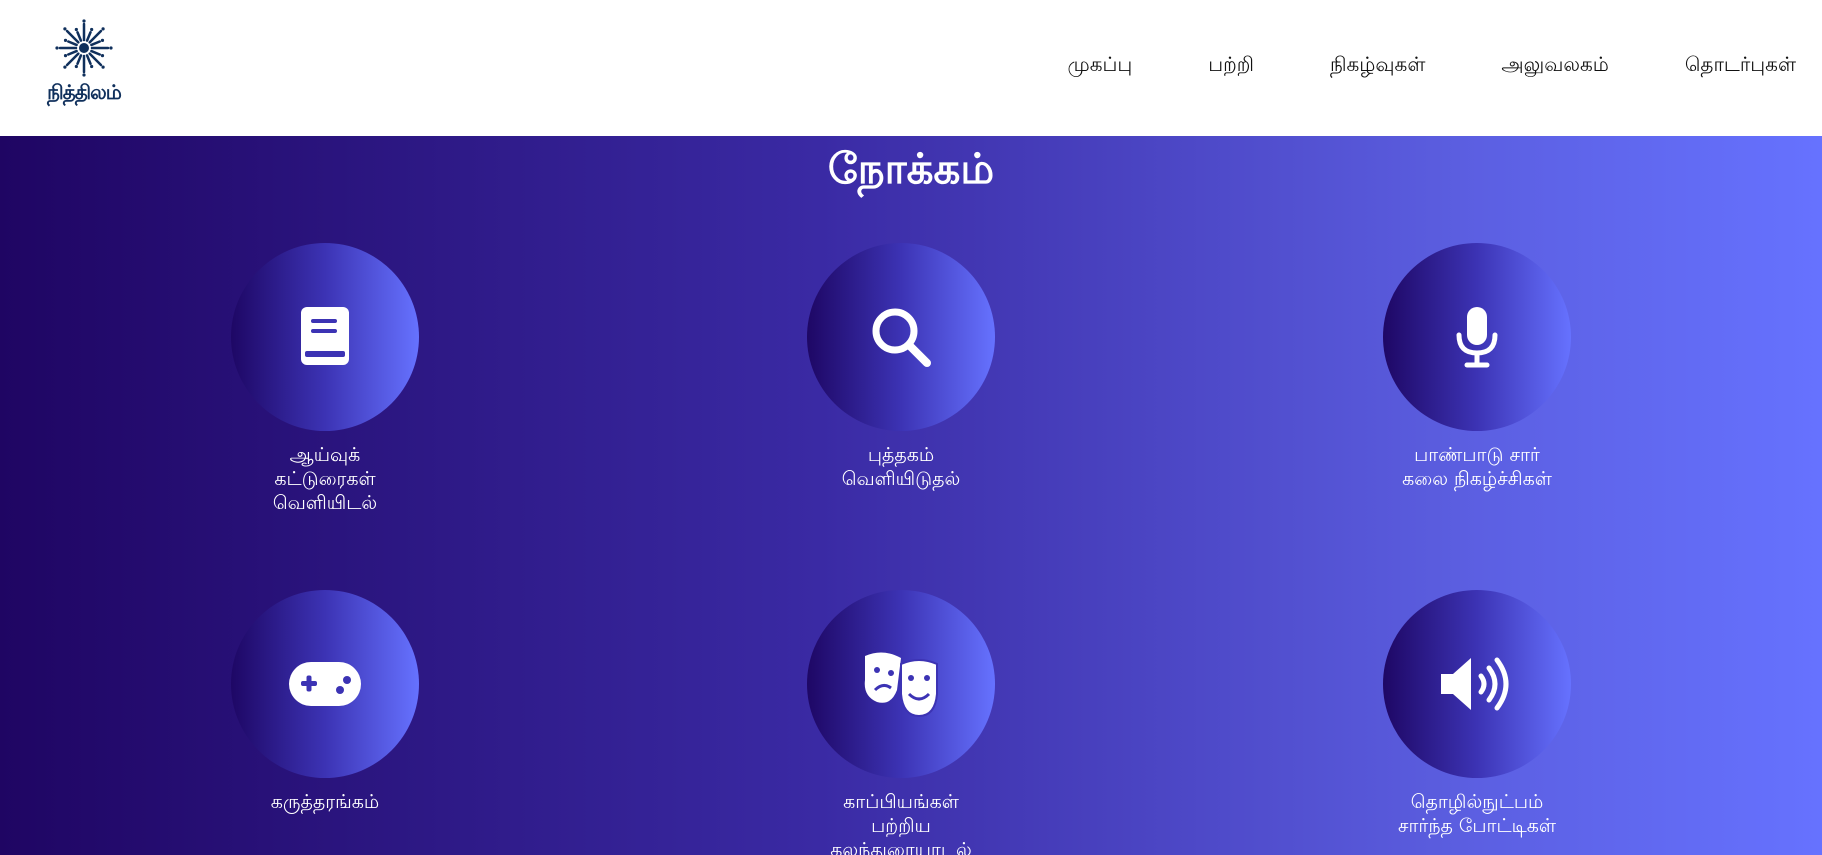  I want to click on sunburst-logo-icon, so click(84, 48).